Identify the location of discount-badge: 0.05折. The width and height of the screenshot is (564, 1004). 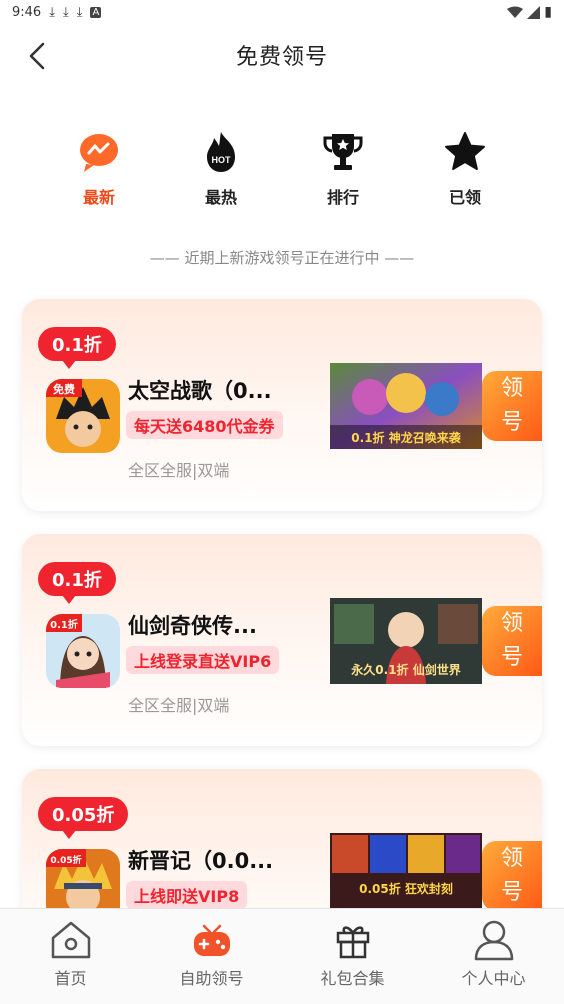
(83, 818).